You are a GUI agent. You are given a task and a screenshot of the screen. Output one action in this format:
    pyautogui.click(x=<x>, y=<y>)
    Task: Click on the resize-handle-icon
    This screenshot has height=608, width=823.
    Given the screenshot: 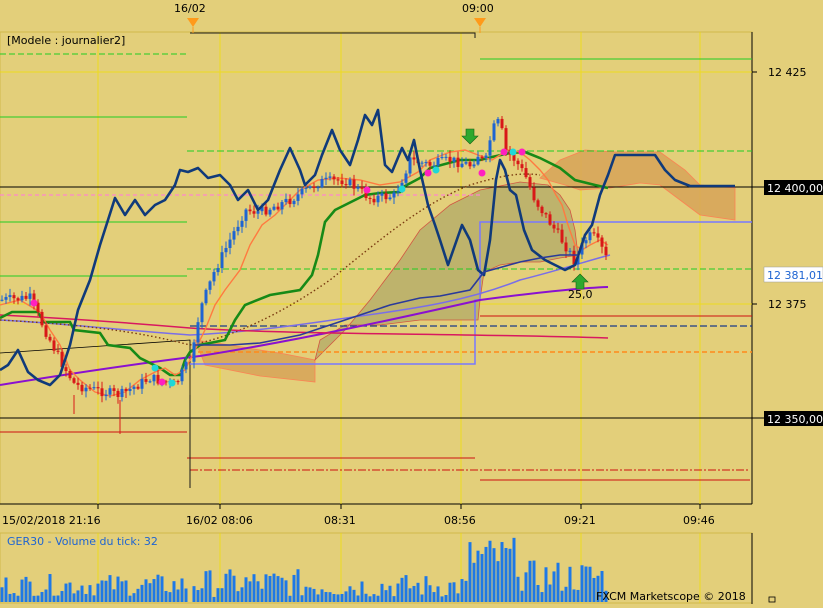 What is the action you would take?
    pyautogui.click(x=772, y=599)
    